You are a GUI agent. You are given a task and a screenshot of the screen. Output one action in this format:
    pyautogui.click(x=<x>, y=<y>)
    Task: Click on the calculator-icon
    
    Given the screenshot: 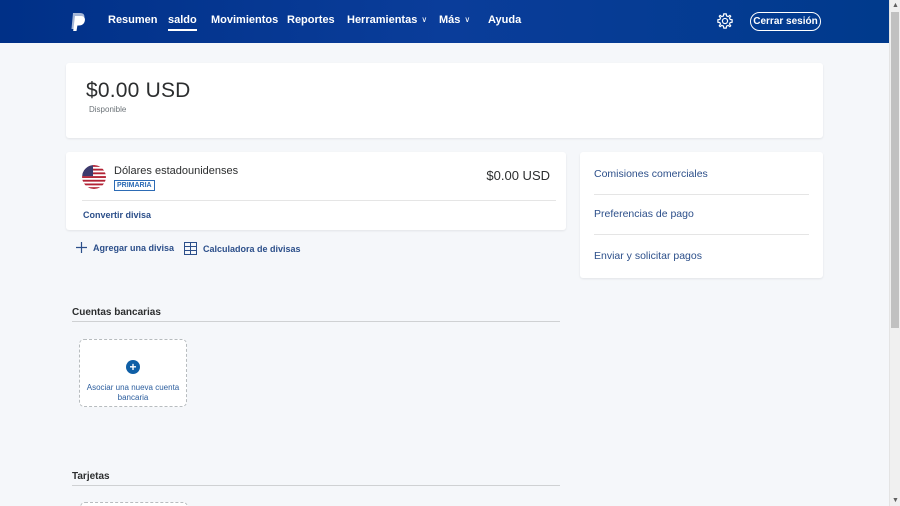 What is the action you would take?
    pyautogui.click(x=190, y=248)
    